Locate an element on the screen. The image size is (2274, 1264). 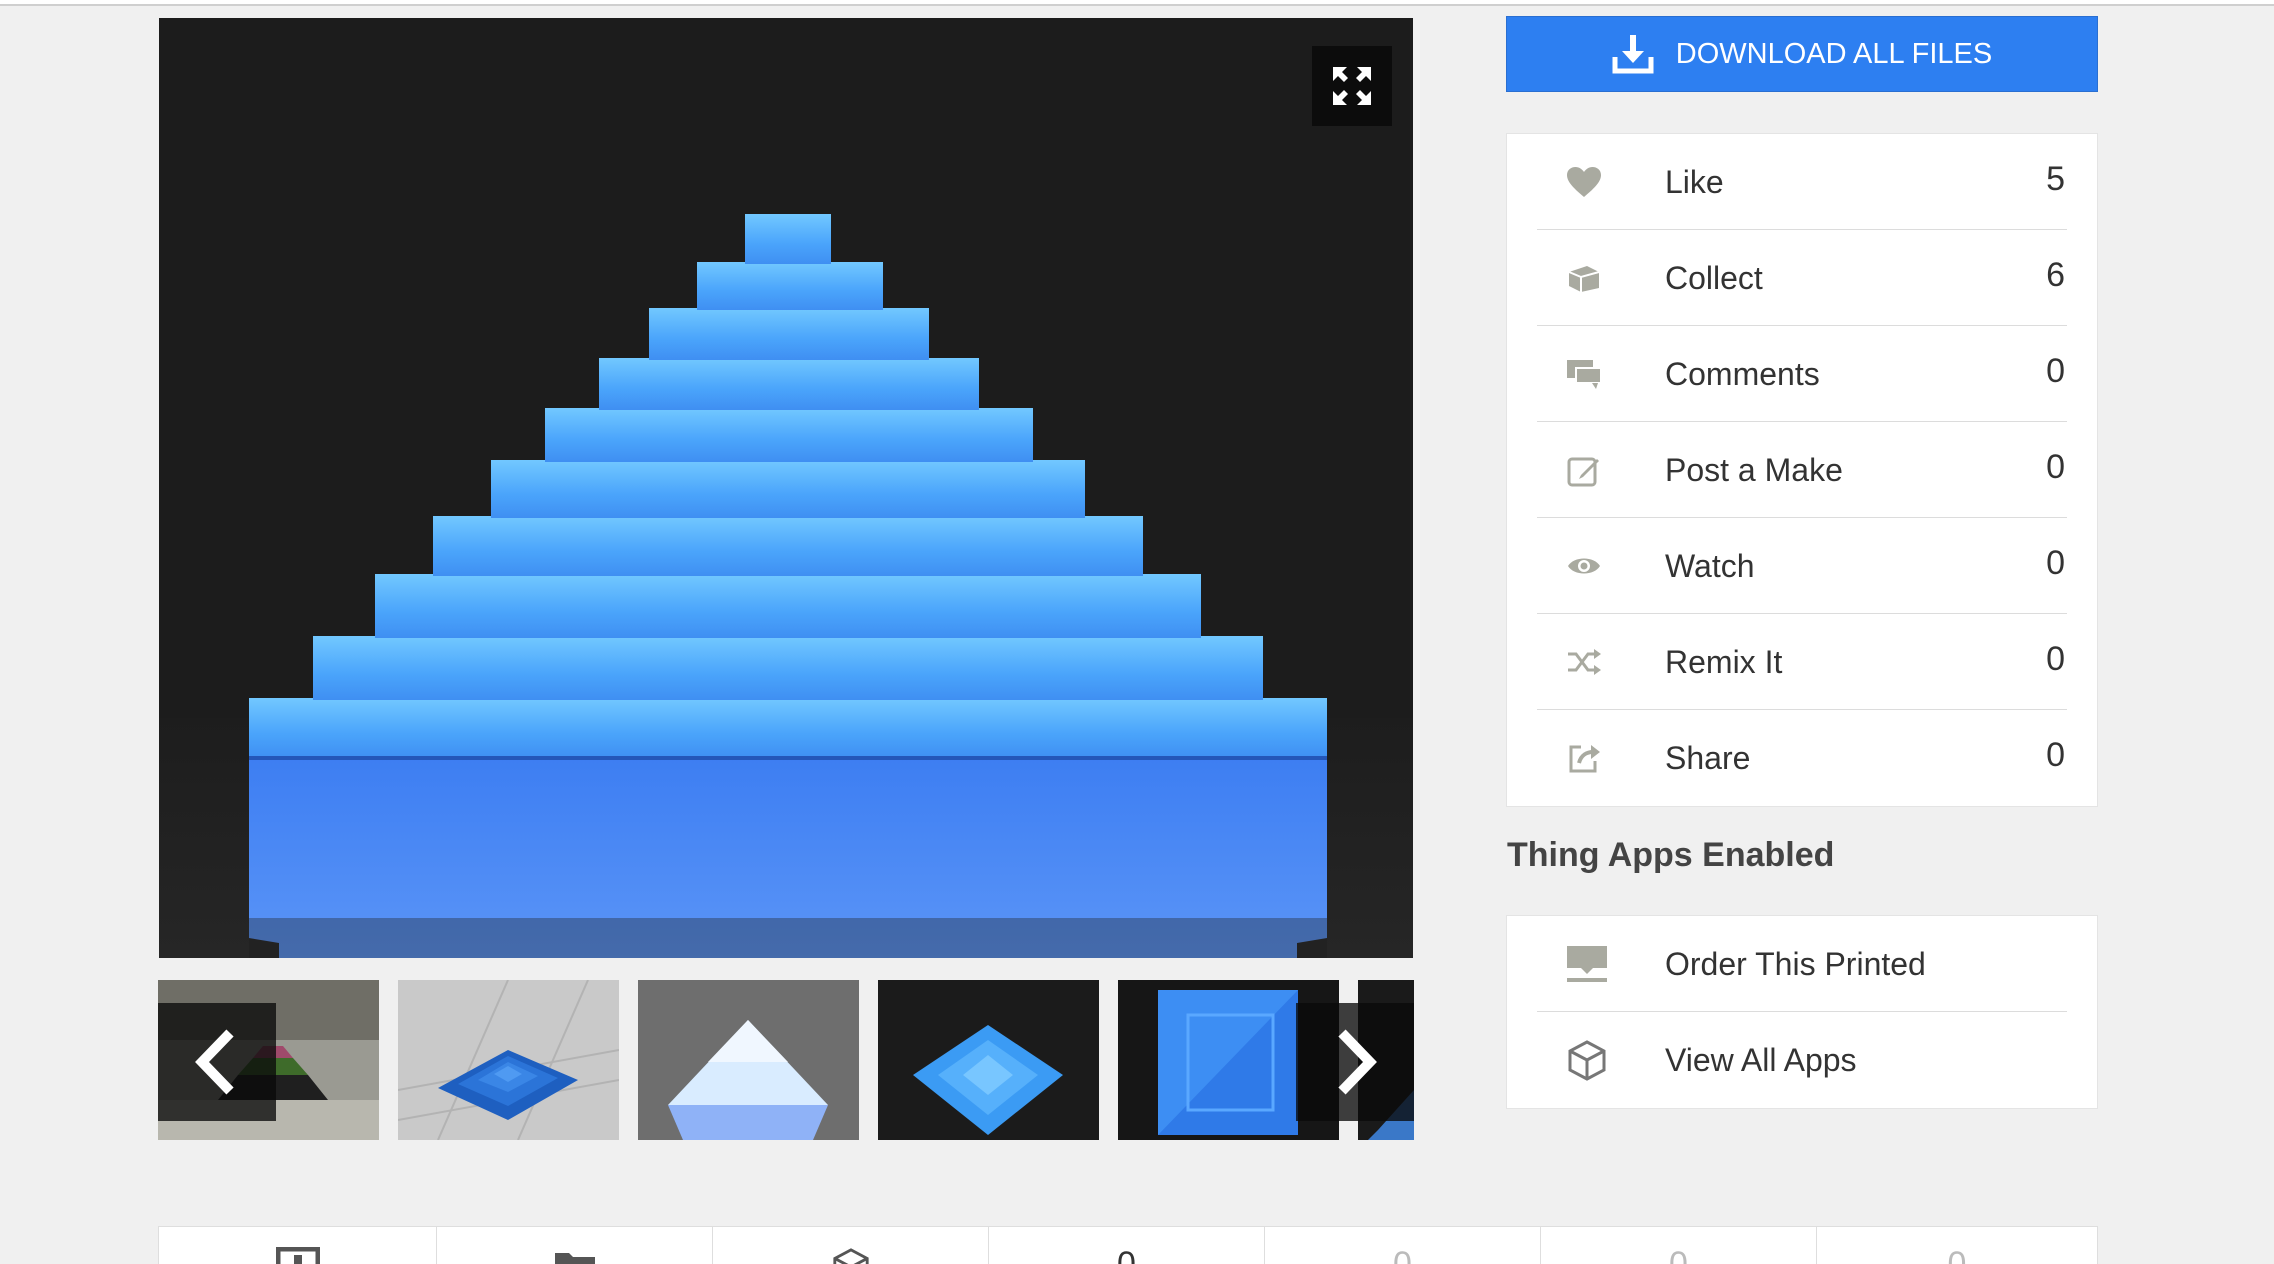
printer-icon is located at coordinates (1587, 964).